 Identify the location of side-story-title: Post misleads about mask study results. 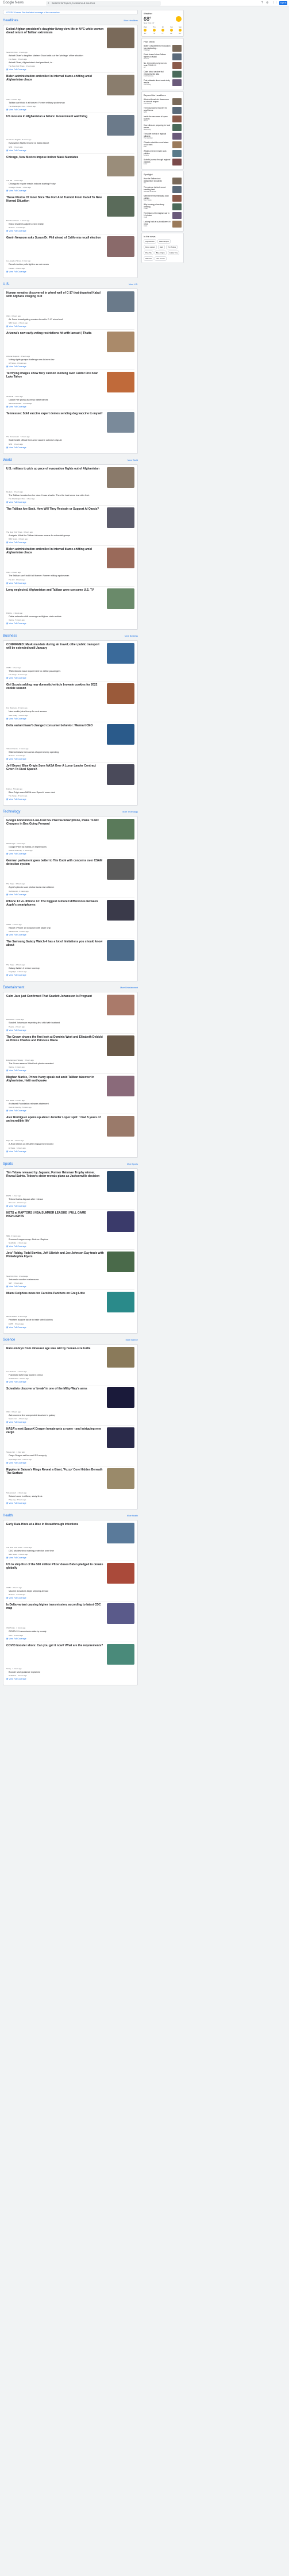
(158, 81).